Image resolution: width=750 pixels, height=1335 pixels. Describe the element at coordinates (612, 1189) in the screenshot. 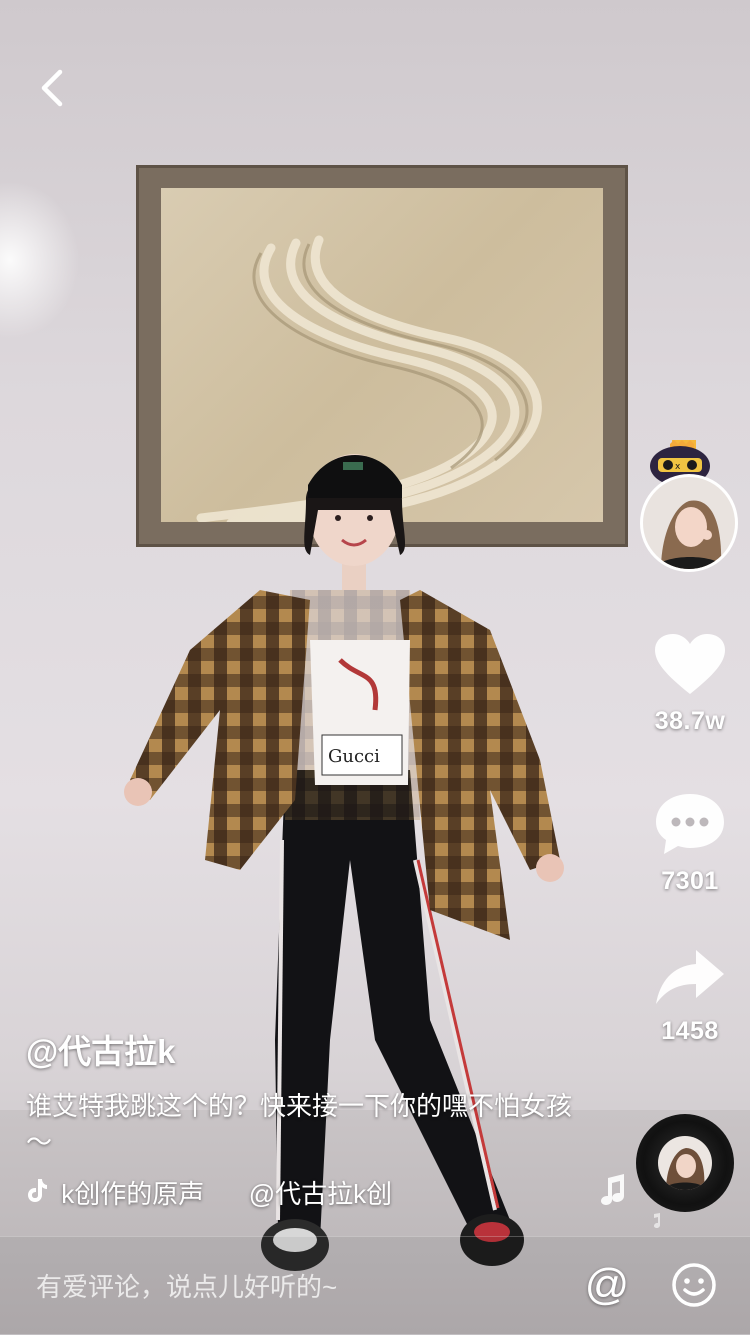

I see `floating-music-note-icon` at that location.